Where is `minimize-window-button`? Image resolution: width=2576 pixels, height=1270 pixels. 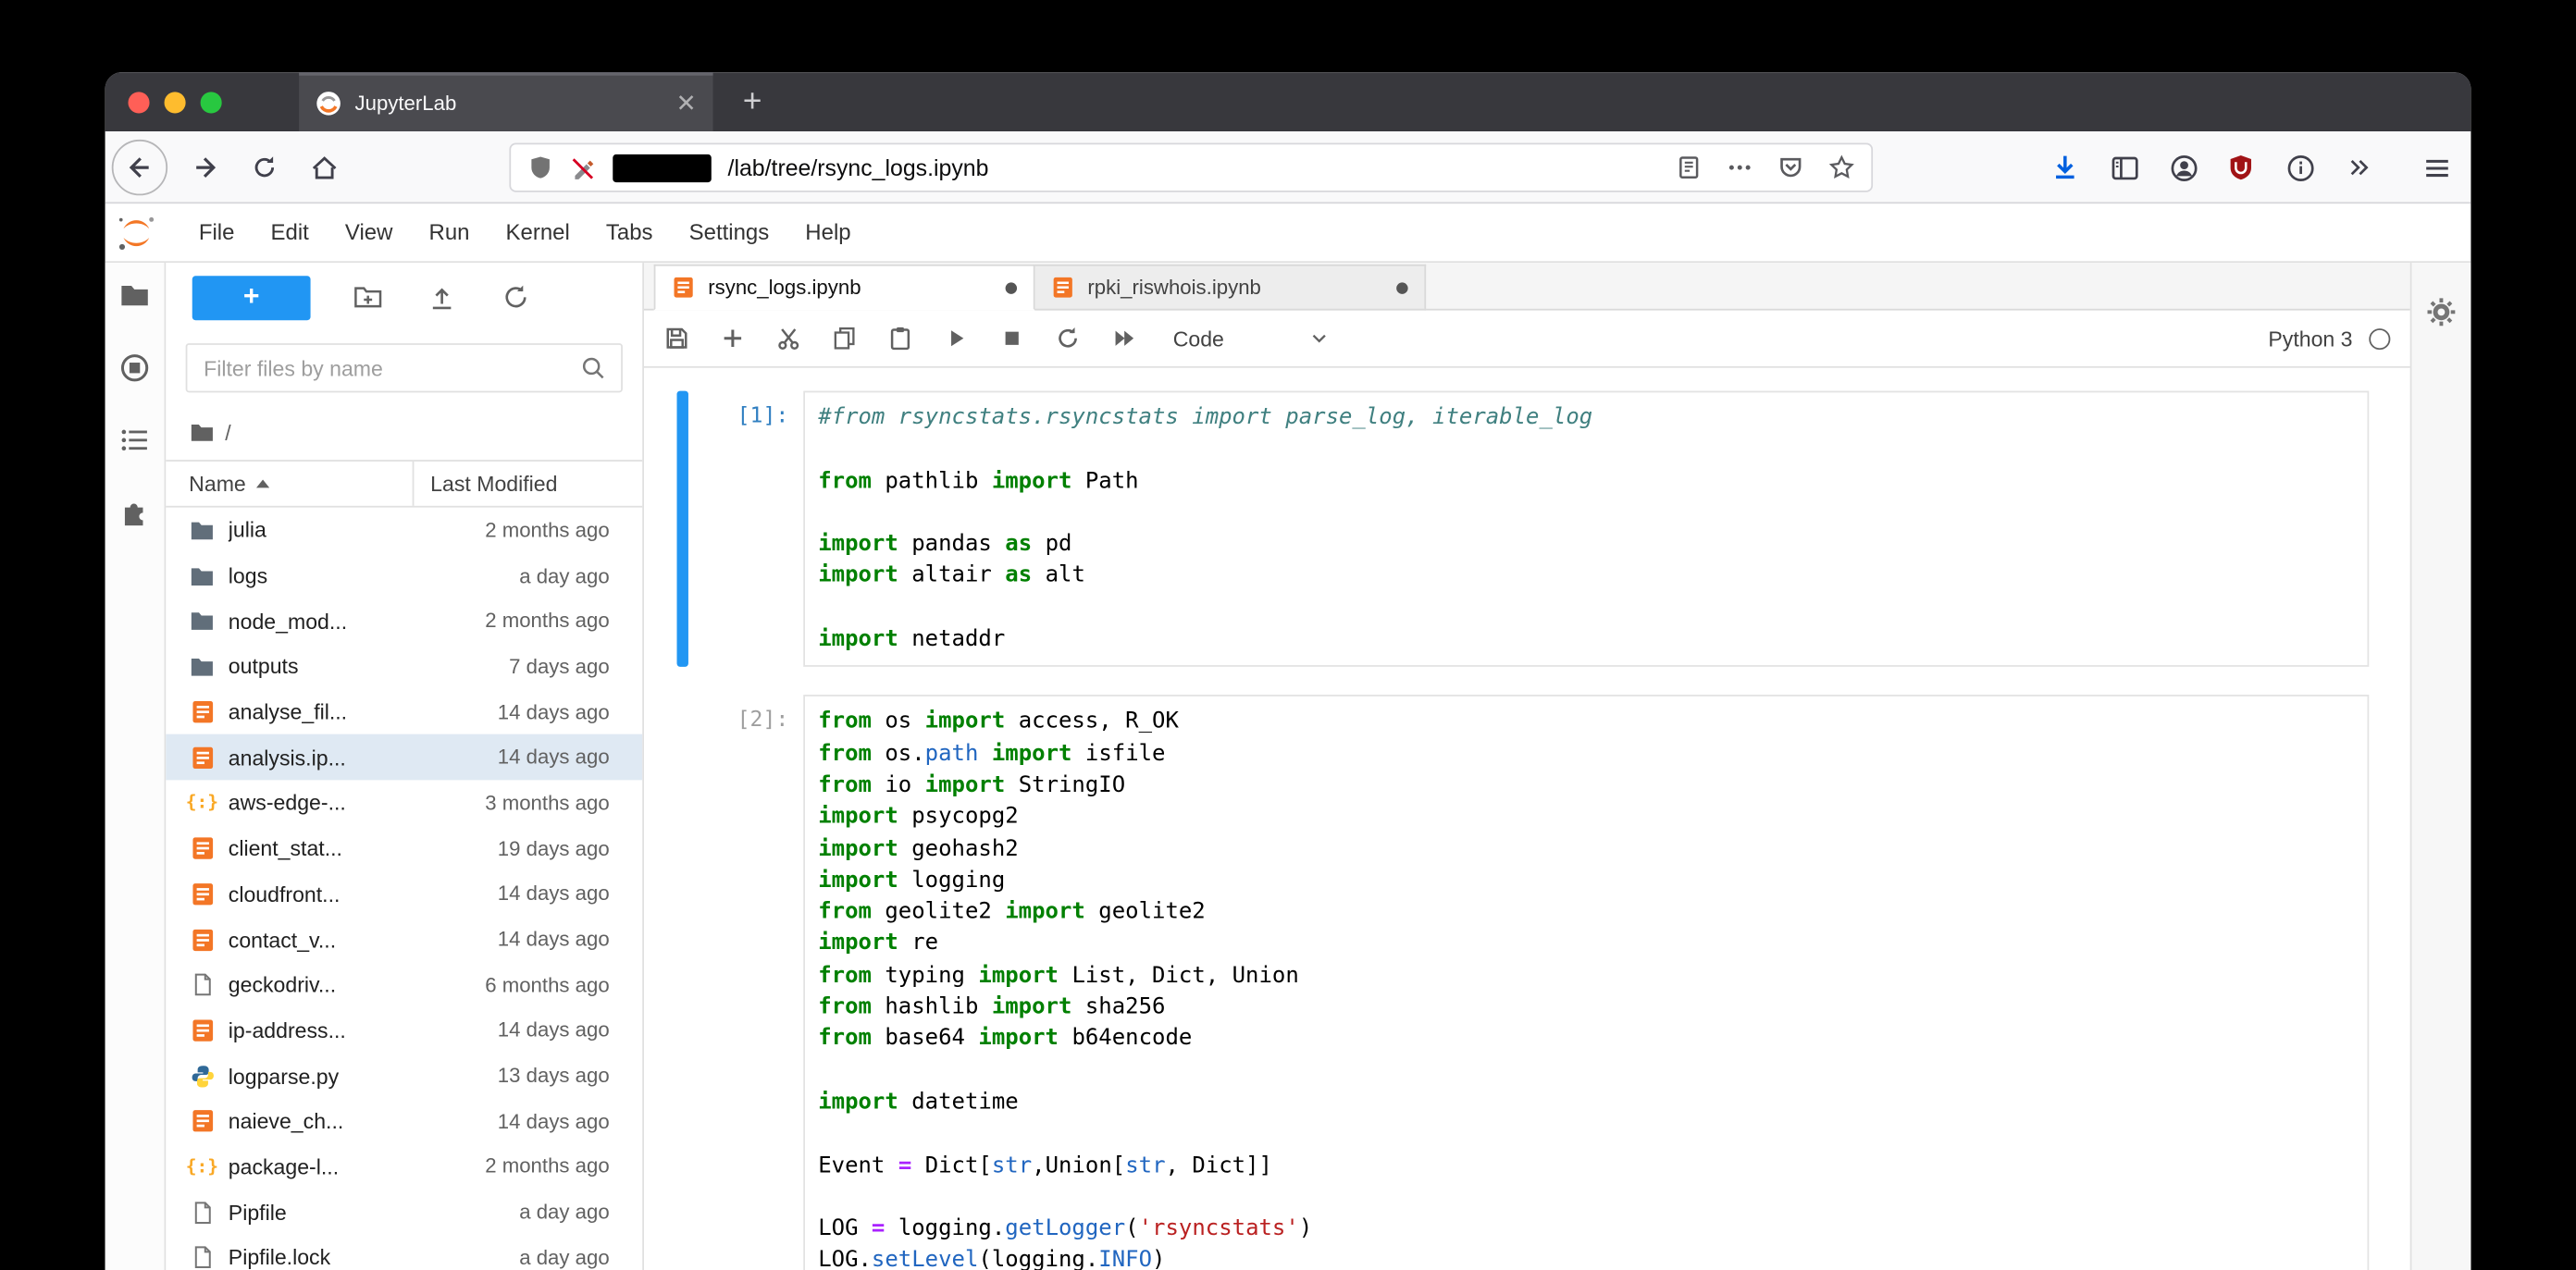 minimize-window-button is located at coordinates (175, 102).